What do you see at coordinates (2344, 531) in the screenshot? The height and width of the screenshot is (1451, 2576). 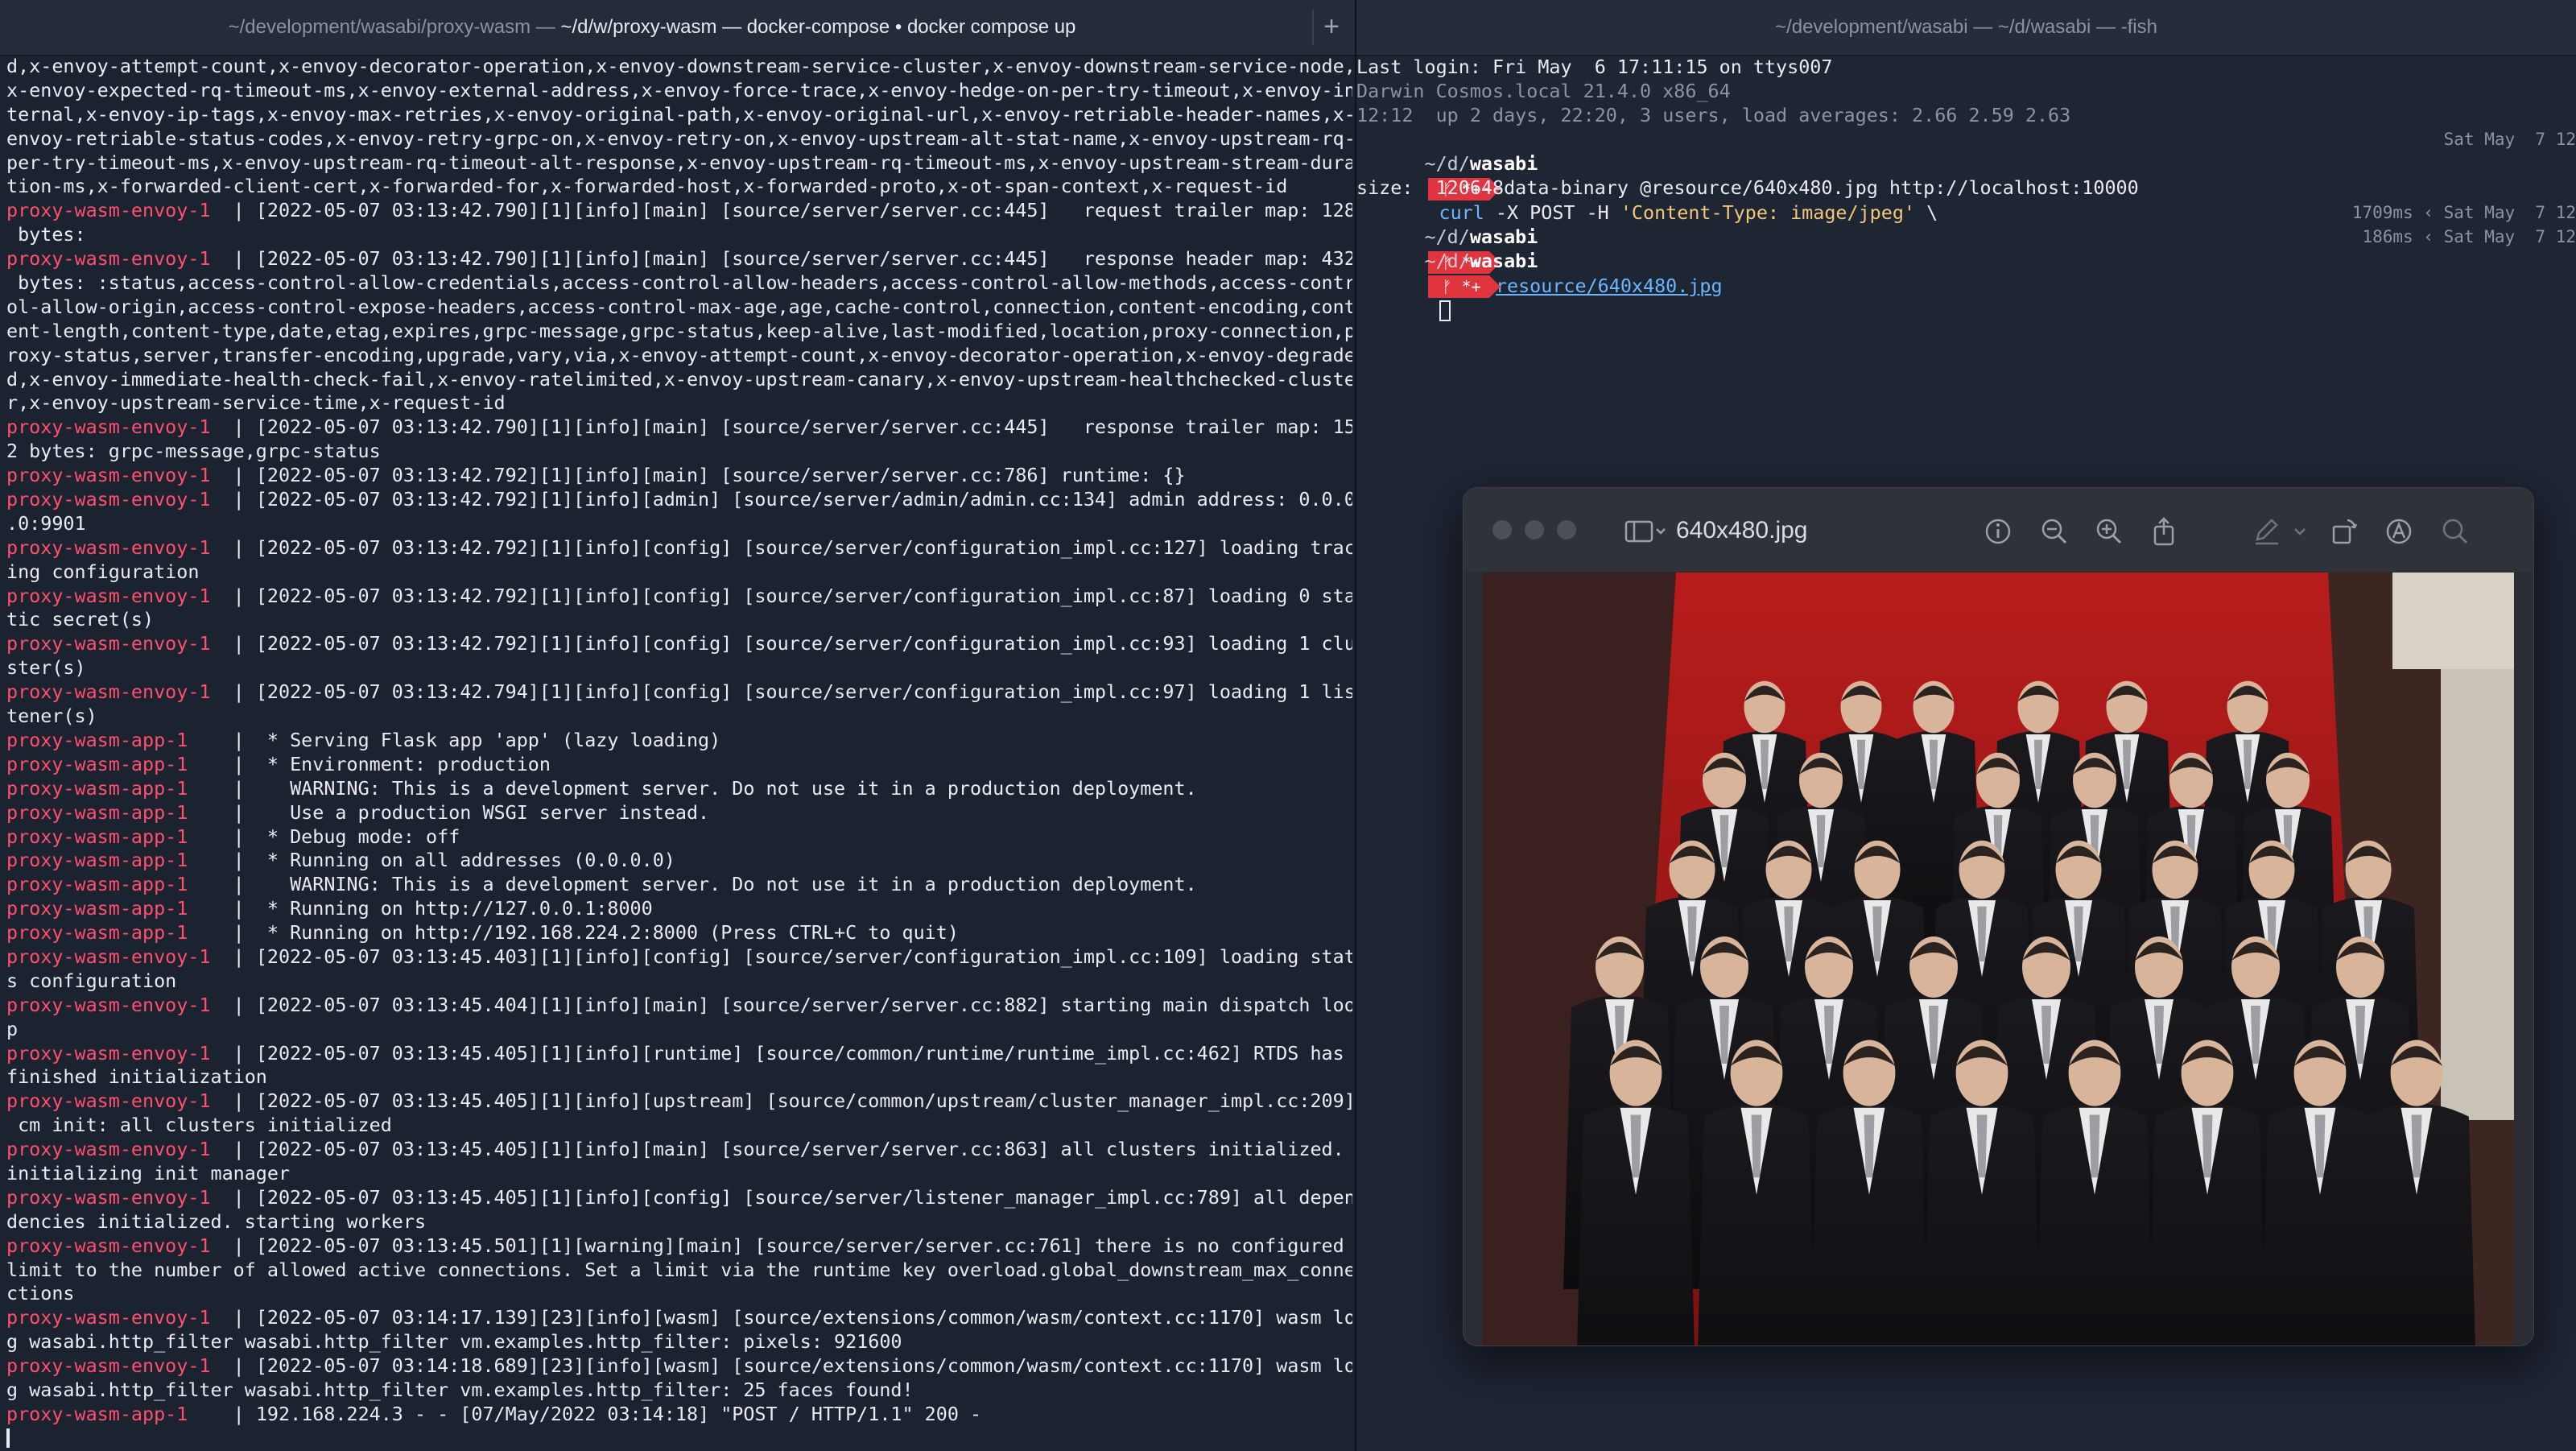 I see `rotate-icon` at bounding box center [2344, 531].